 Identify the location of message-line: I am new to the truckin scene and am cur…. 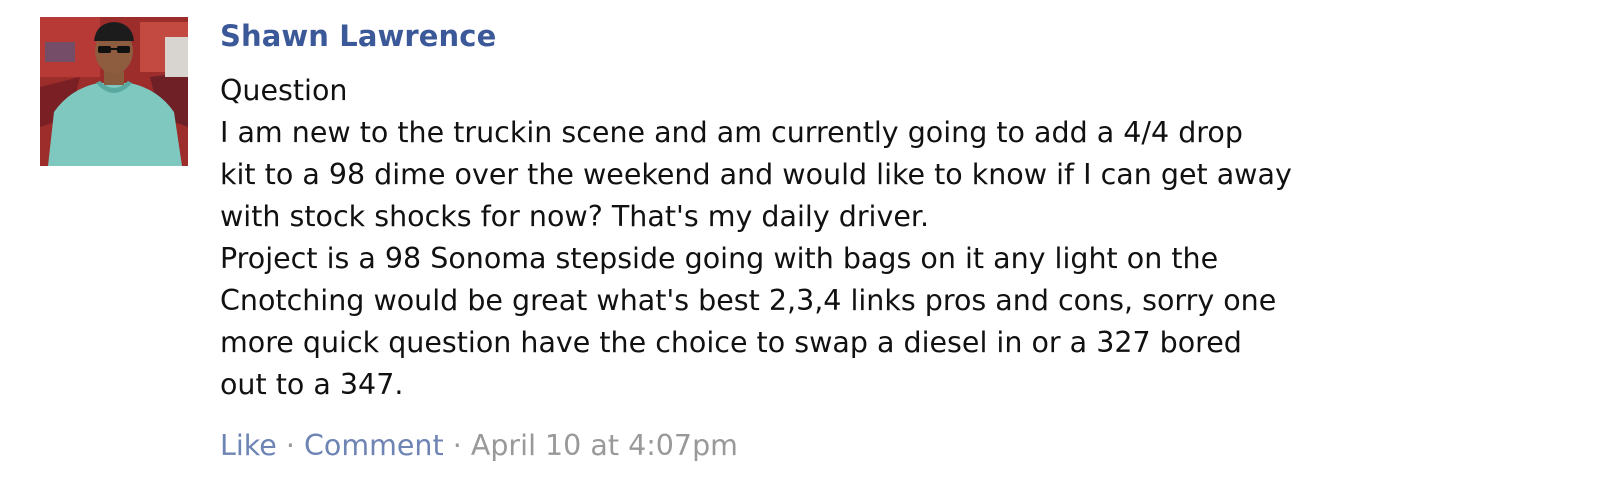
(731, 132).